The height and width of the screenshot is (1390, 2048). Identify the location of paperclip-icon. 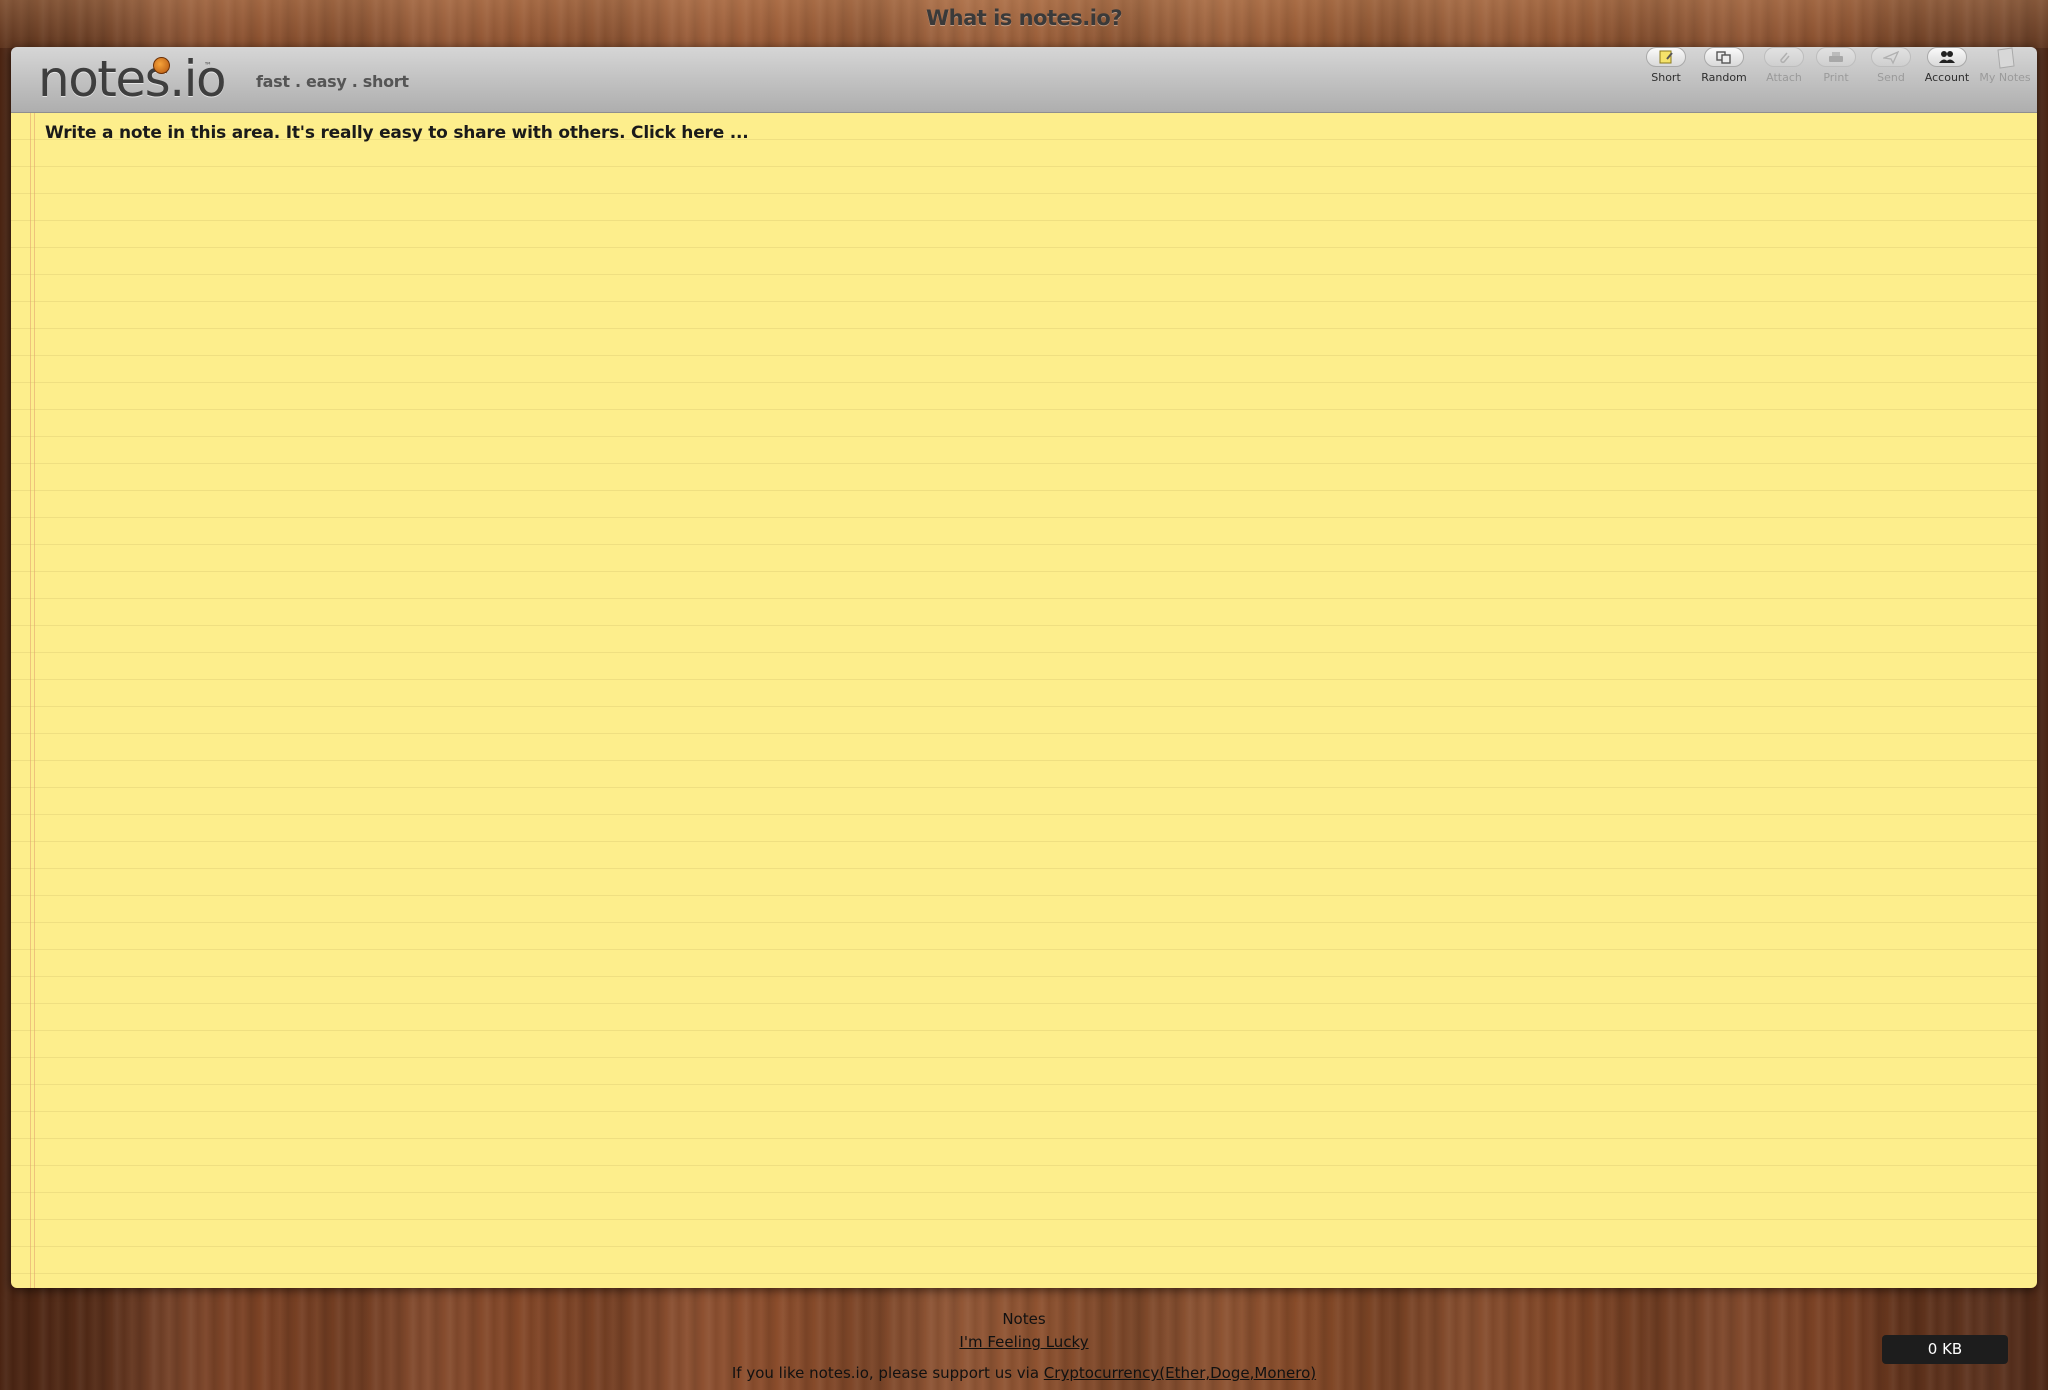
(1785, 58).